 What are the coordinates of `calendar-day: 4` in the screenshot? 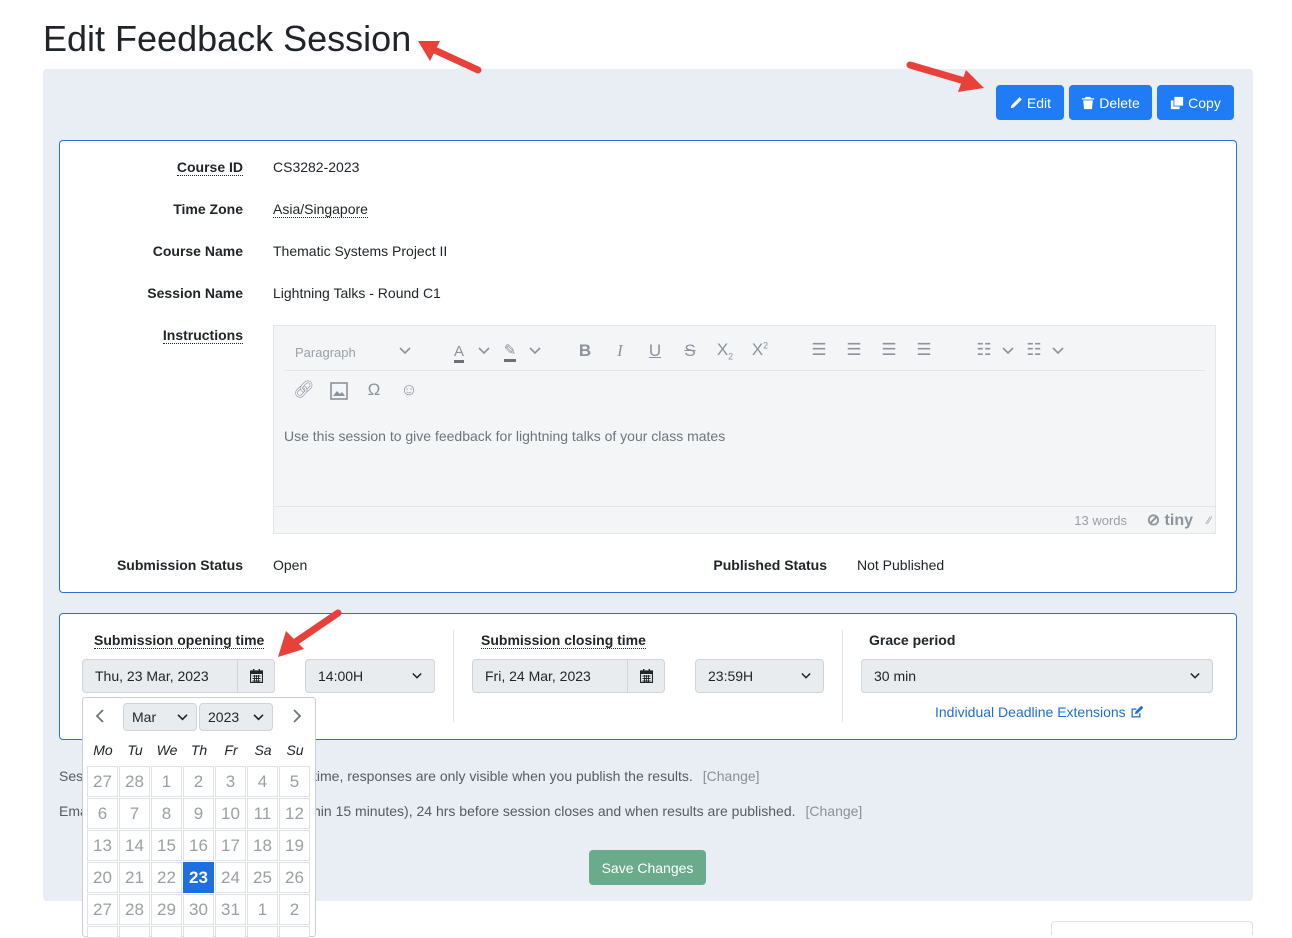 It's located at (262, 781).